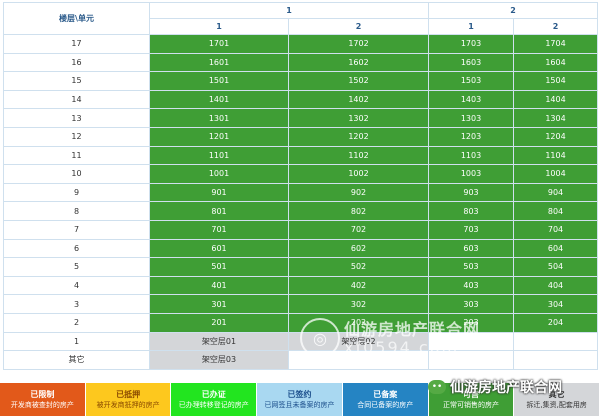 The height and width of the screenshot is (416, 600). Describe the element at coordinates (556, 211) in the screenshot. I see `room-cell: 804` at that location.